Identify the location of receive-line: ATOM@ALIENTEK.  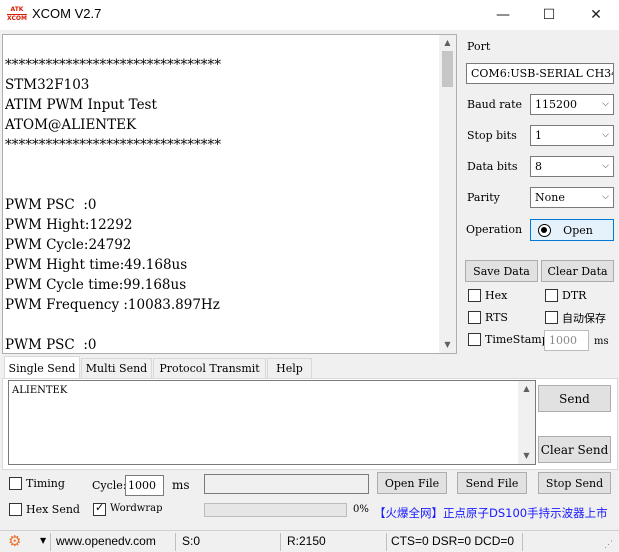
(71, 125).